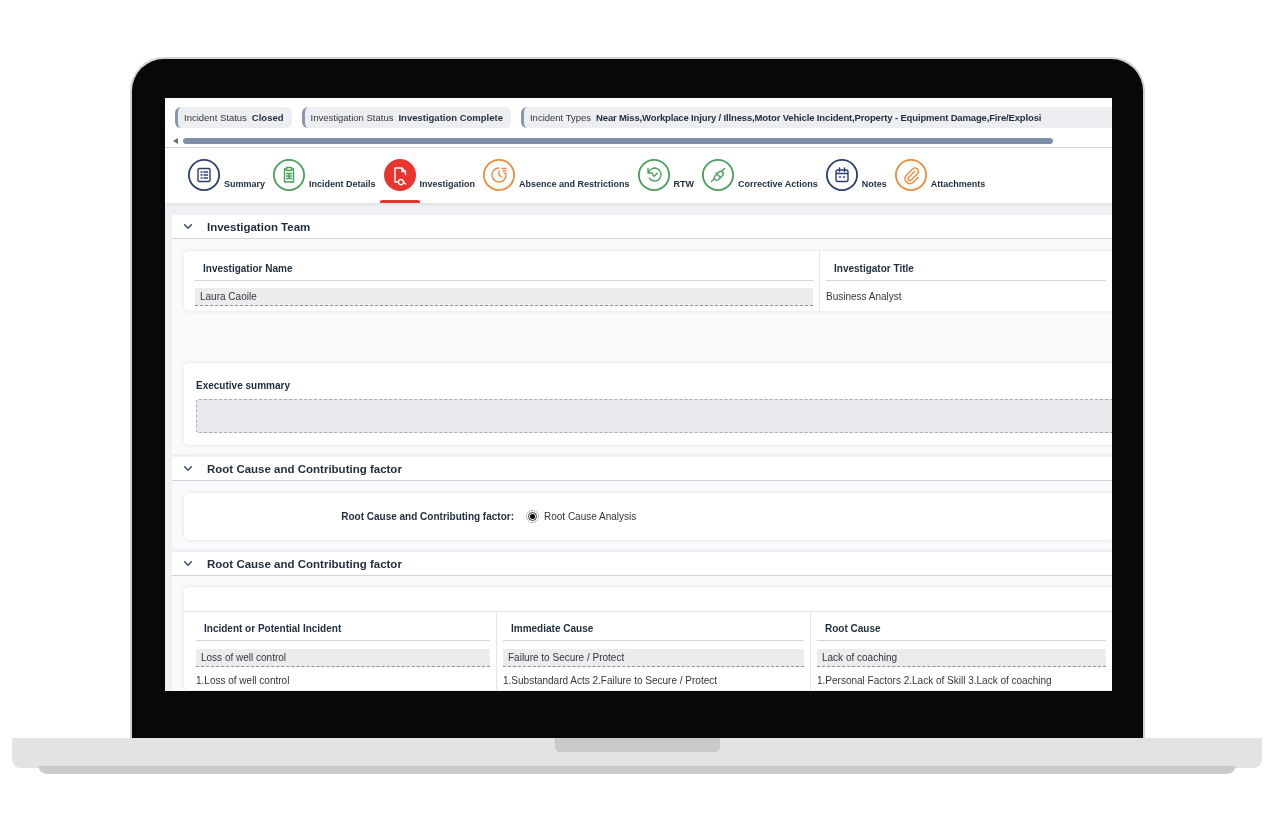 The width and height of the screenshot is (1280, 827). I want to click on table-cell: 1.Personal Factors 2.Lack of Skill 3.Lack of coaching, so click(934, 680).